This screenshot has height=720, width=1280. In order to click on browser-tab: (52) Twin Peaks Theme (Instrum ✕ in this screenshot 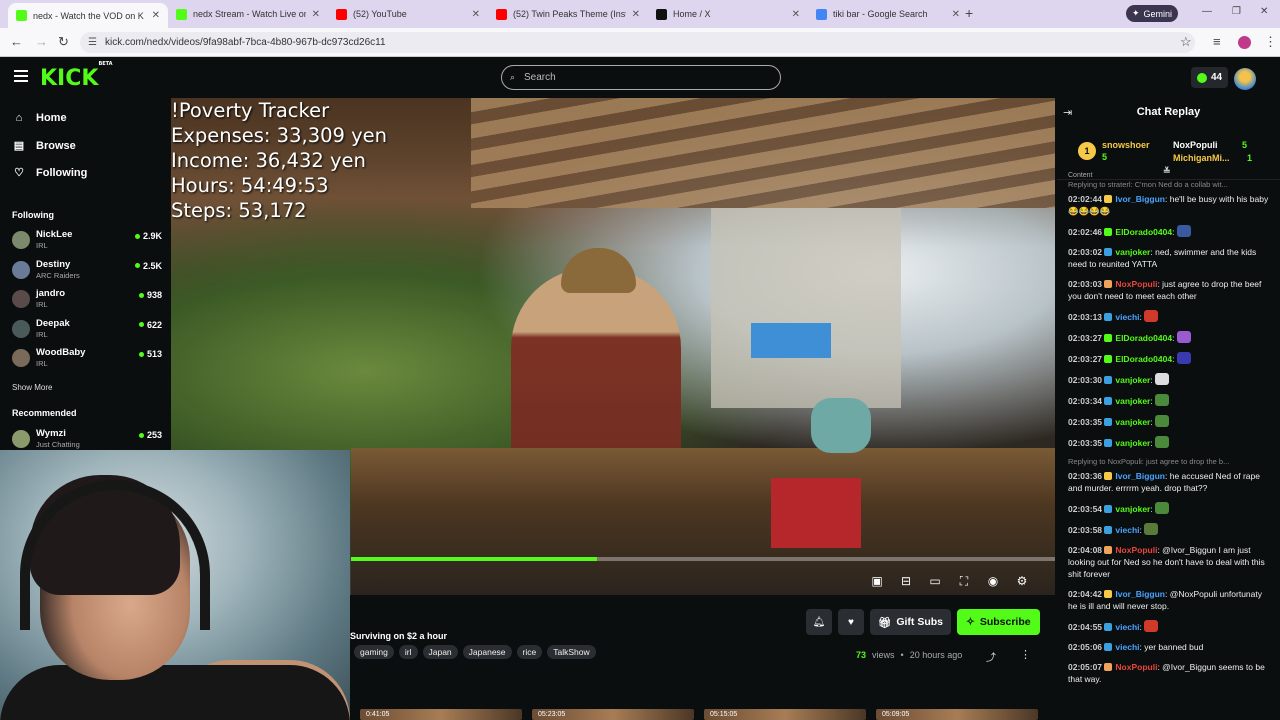, I will do `click(568, 14)`.